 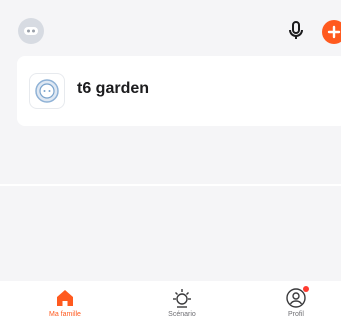 I want to click on smart-plug-icon, so click(x=47, y=91).